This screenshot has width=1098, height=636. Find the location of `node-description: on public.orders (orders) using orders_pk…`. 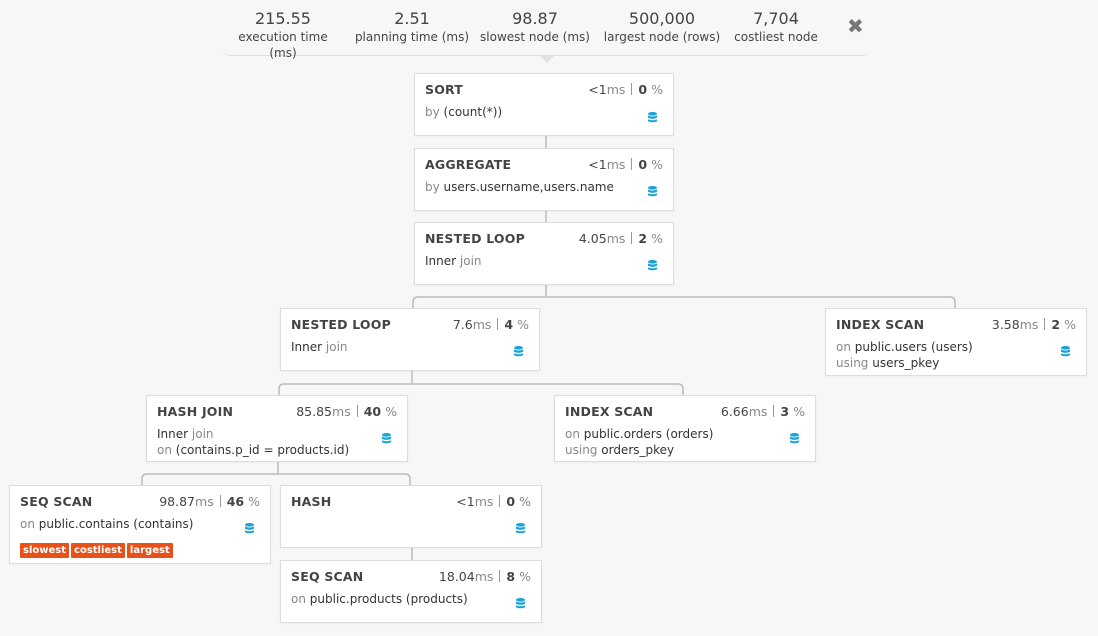

node-description: on public.orders (orders) using orders_pk… is located at coordinates (639, 442).